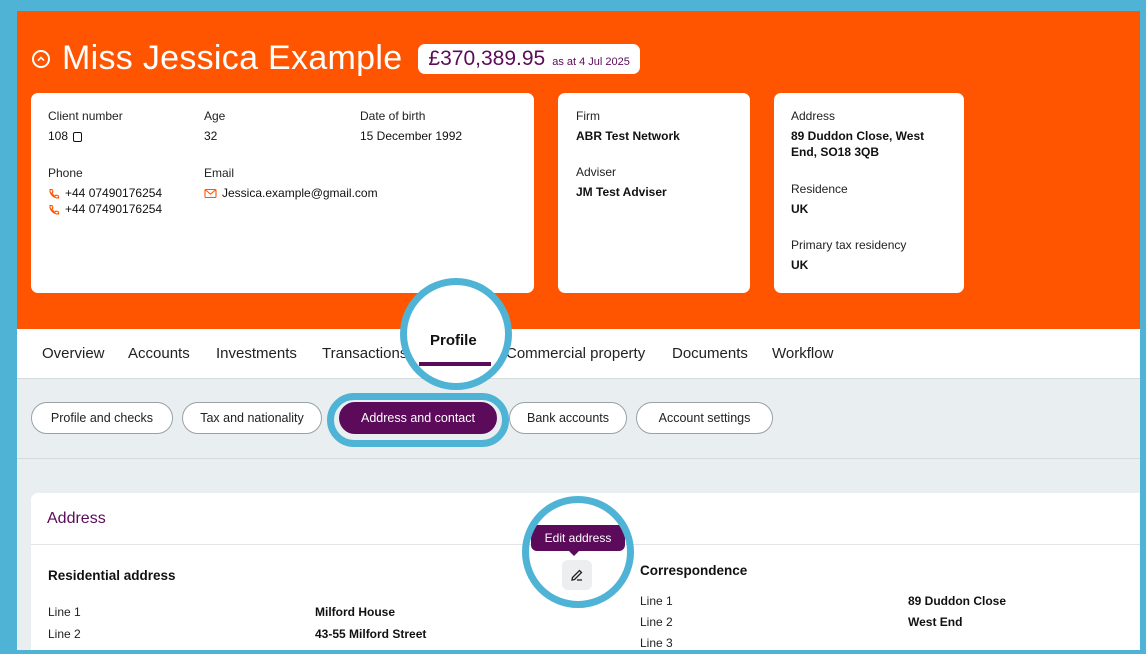 The image size is (1146, 654). What do you see at coordinates (800, 209) in the screenshot?
I see `residence-value: UK` at bounding box center [800, 209].